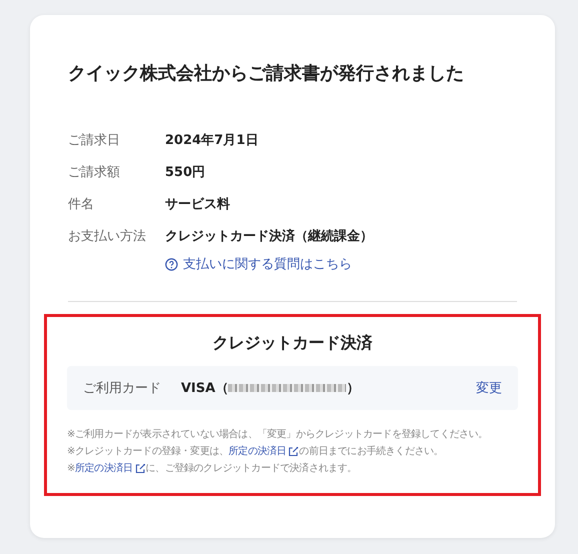 The image size is (578, 554). I want to click on help-icon, so click(171, 264).